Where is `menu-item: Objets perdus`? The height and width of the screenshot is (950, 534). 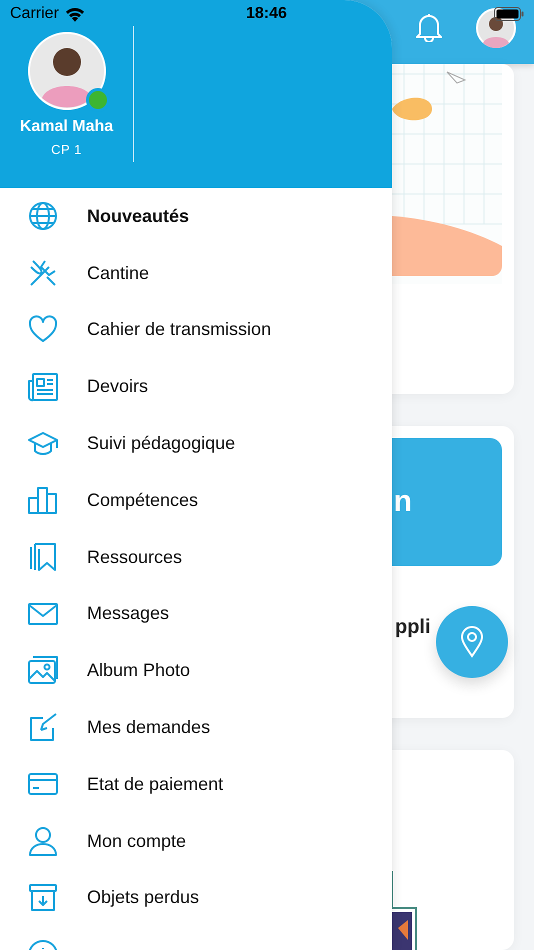
menu-item: Objets perdus is located at coordinates (196, 898).